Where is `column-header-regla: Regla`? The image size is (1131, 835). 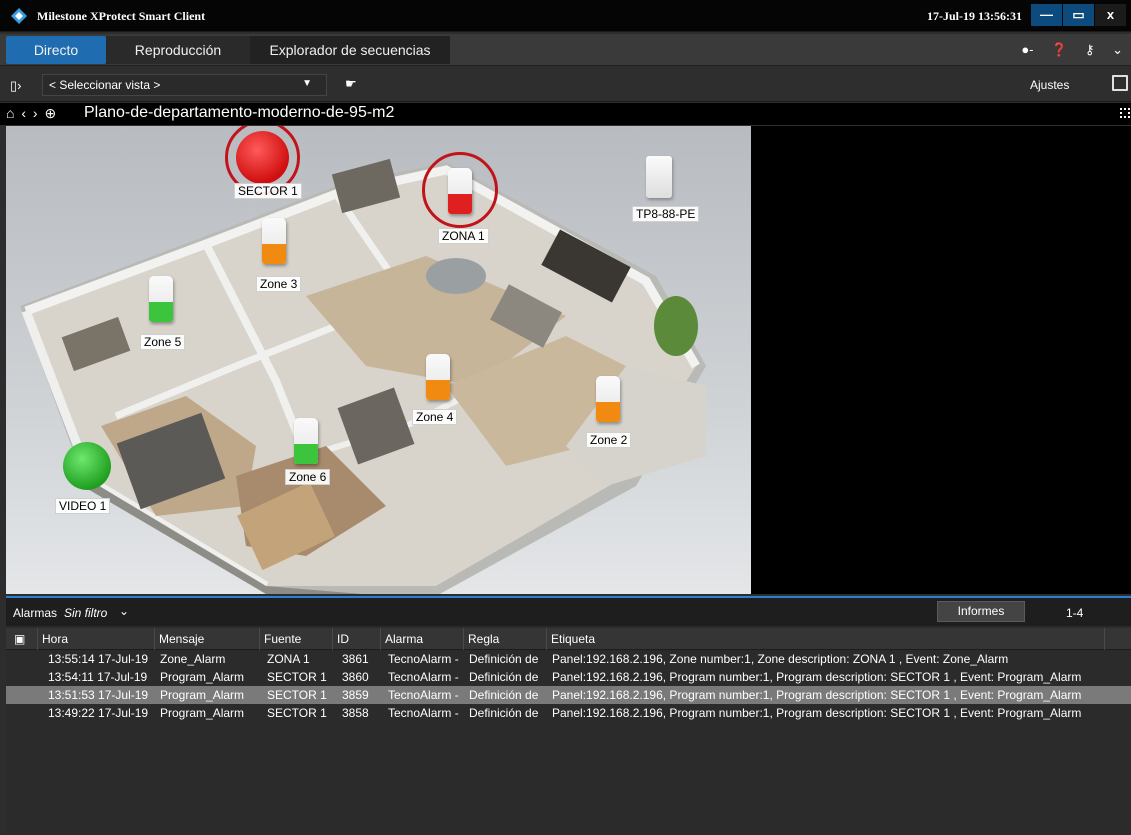 column-header-regla: Regla is located at coordinates (505, 639).